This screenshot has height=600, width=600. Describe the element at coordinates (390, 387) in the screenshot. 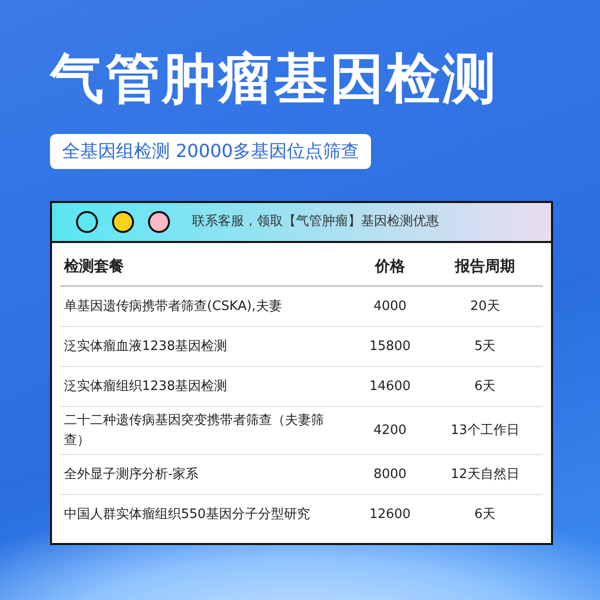

I see `table-cell-text: 14600` at that location.